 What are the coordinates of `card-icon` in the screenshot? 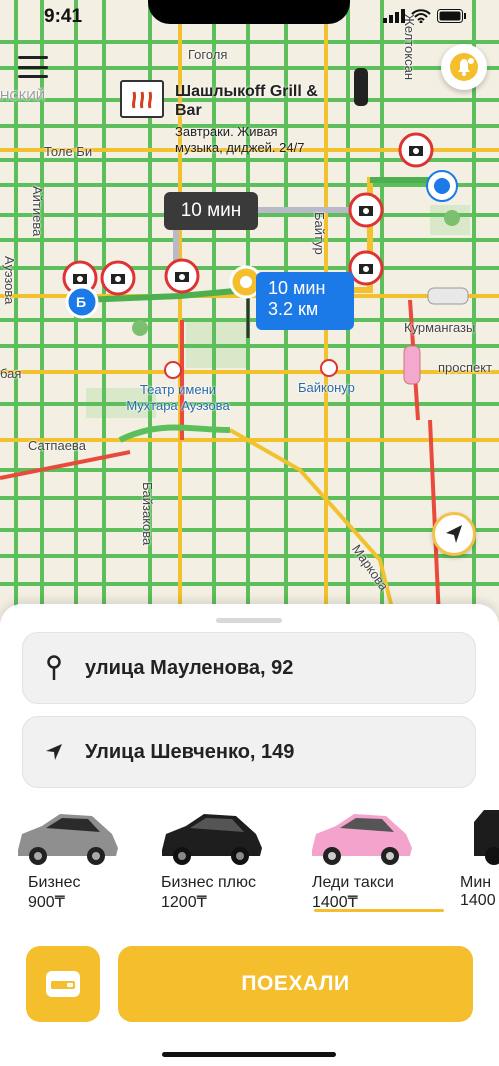 It's located at (63, 984).